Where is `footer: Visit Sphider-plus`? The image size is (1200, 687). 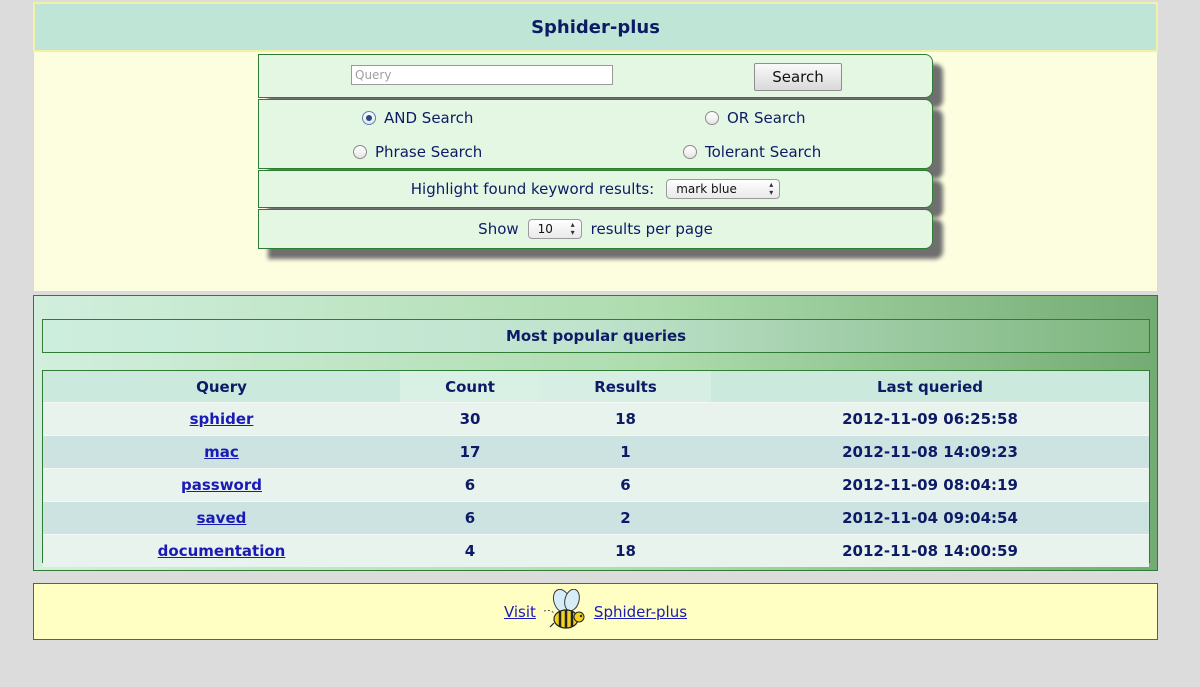
footer: Visit Sphider-plus is located at coordinates (595, 611).